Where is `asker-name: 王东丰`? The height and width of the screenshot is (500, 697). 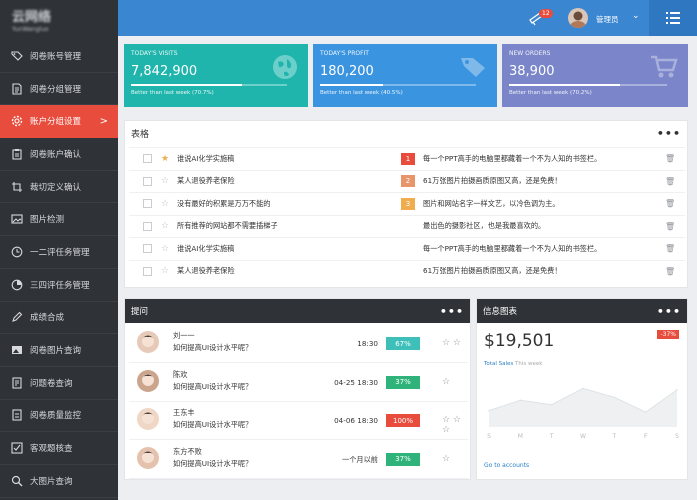
asker-name: 王东丰 is located at coordinates (184, 412).